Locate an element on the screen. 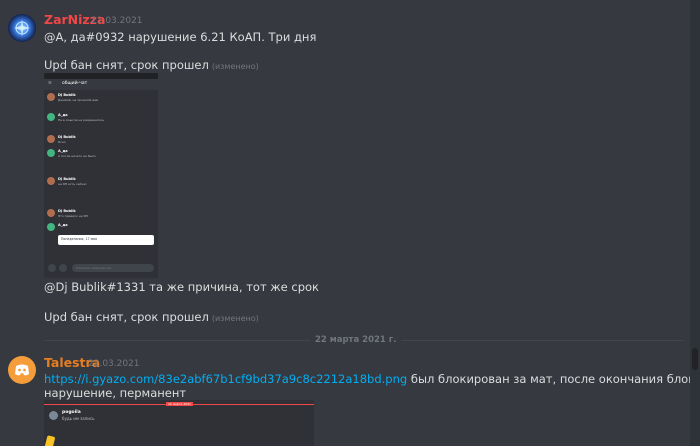 This screenshot has width=700, height=446. sparkle-icon is located at coordinates (22, 28).